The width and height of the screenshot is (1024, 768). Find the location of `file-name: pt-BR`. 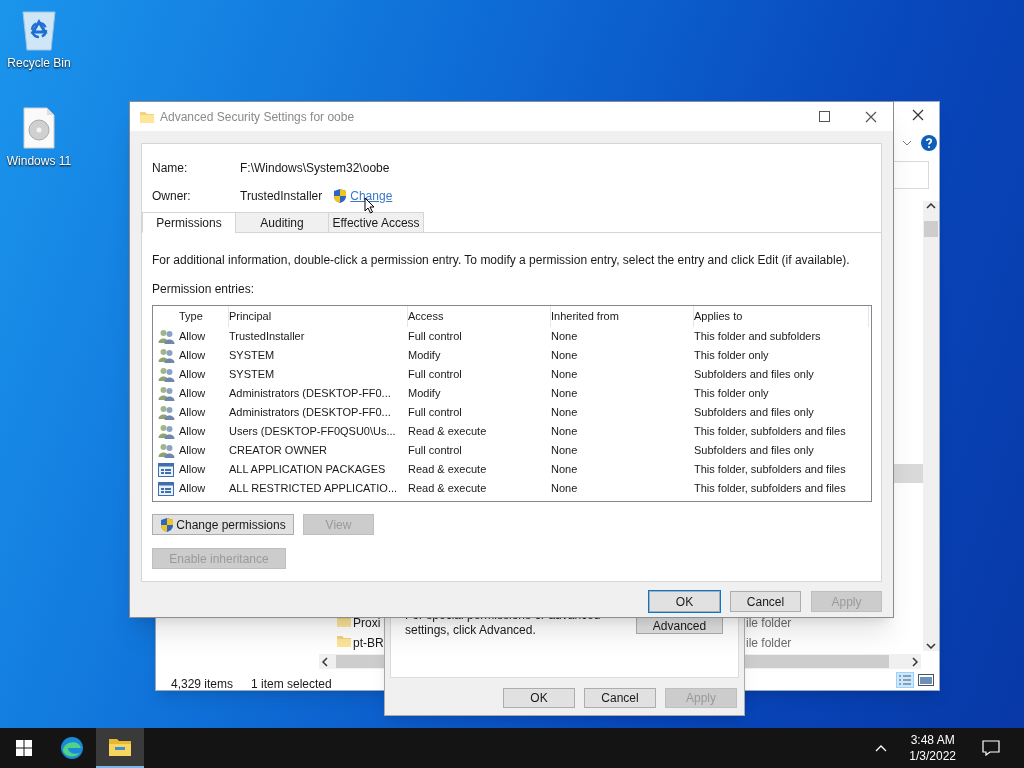

file-name: pt-BR is located at coordinates (368, 643).